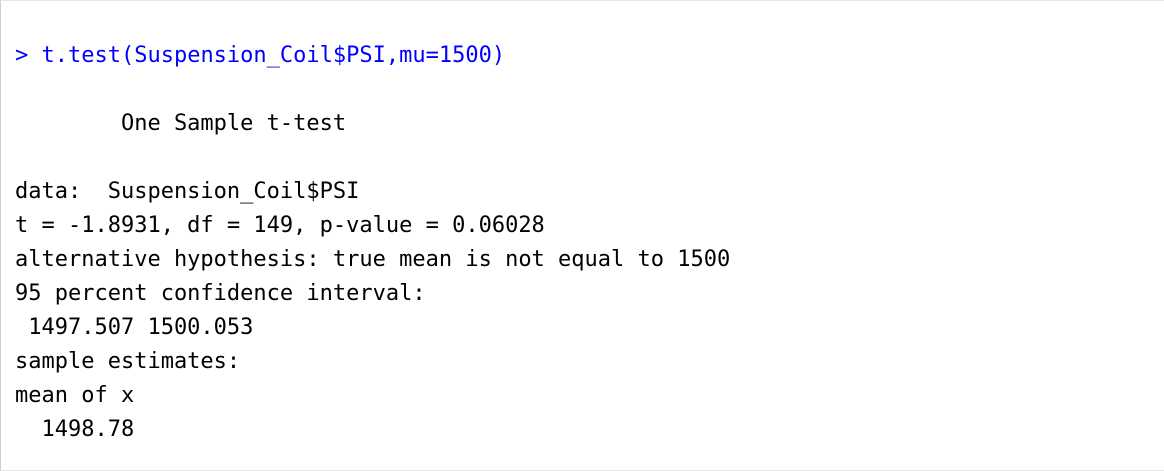 The height and width of the screenshot is (471, 1164). Describe the element at coordinates (181, 123) in the screenshot. I see `test-title: One Sample t-test` at that location.